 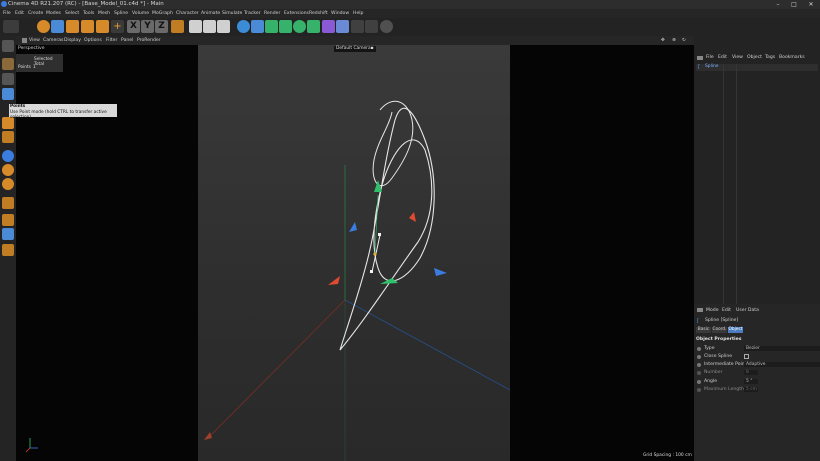 I want to click on object-type-icon: ʃ, so click(x=698, y=321).